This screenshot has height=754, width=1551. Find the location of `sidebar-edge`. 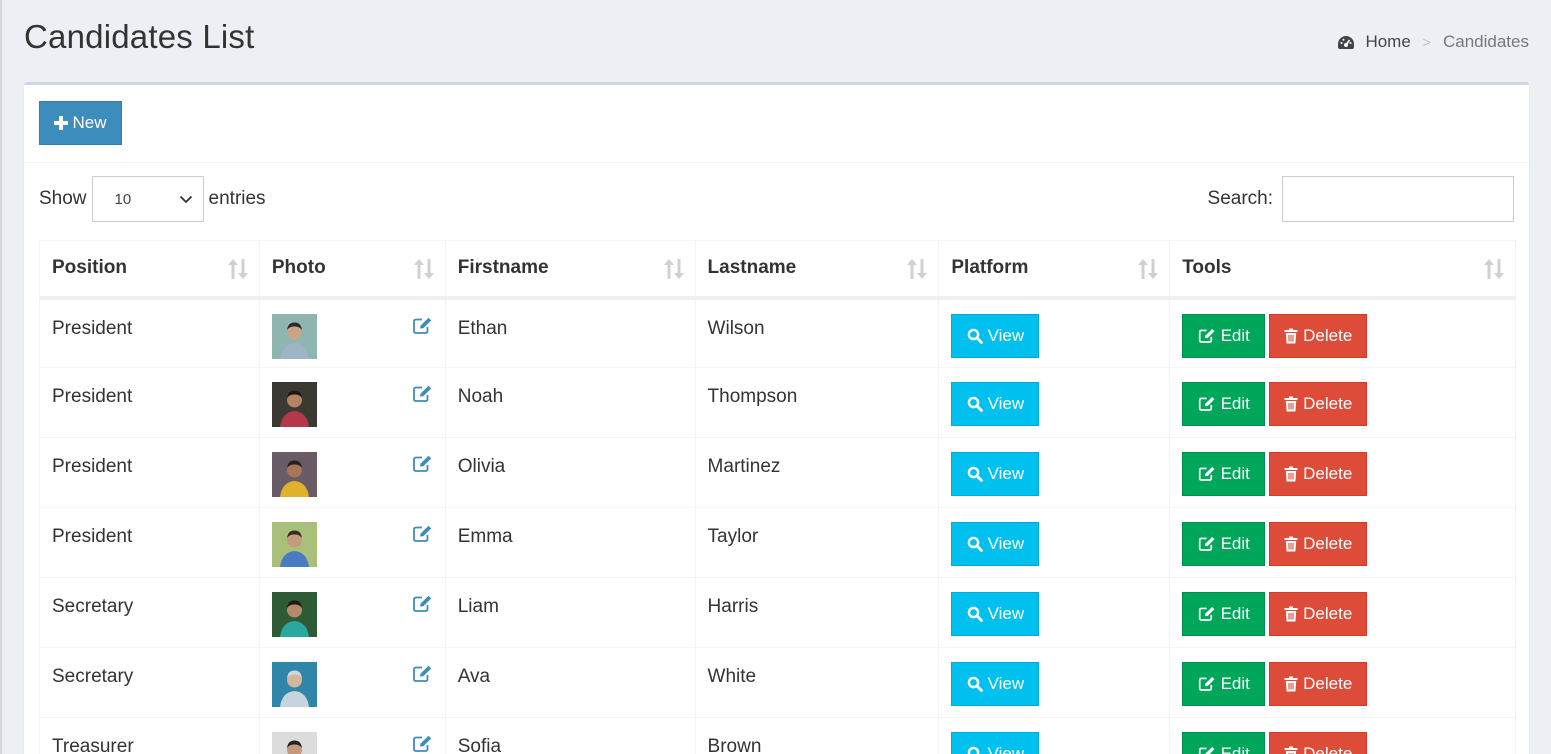

sidebar-edge is located at coordinates (1, 377).